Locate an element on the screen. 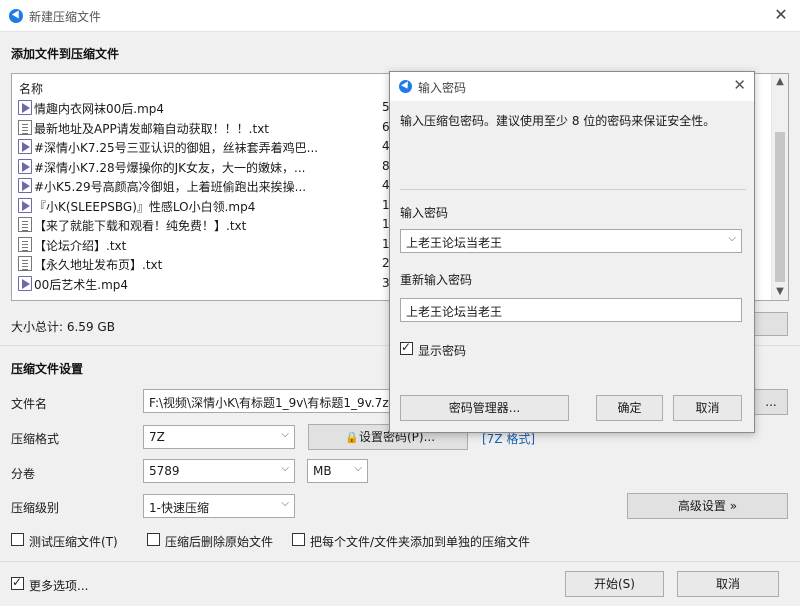 Image resolution: width=800 pixels, height=606 pixels. delete-original-checkbox is located at coordinates (153, 539).